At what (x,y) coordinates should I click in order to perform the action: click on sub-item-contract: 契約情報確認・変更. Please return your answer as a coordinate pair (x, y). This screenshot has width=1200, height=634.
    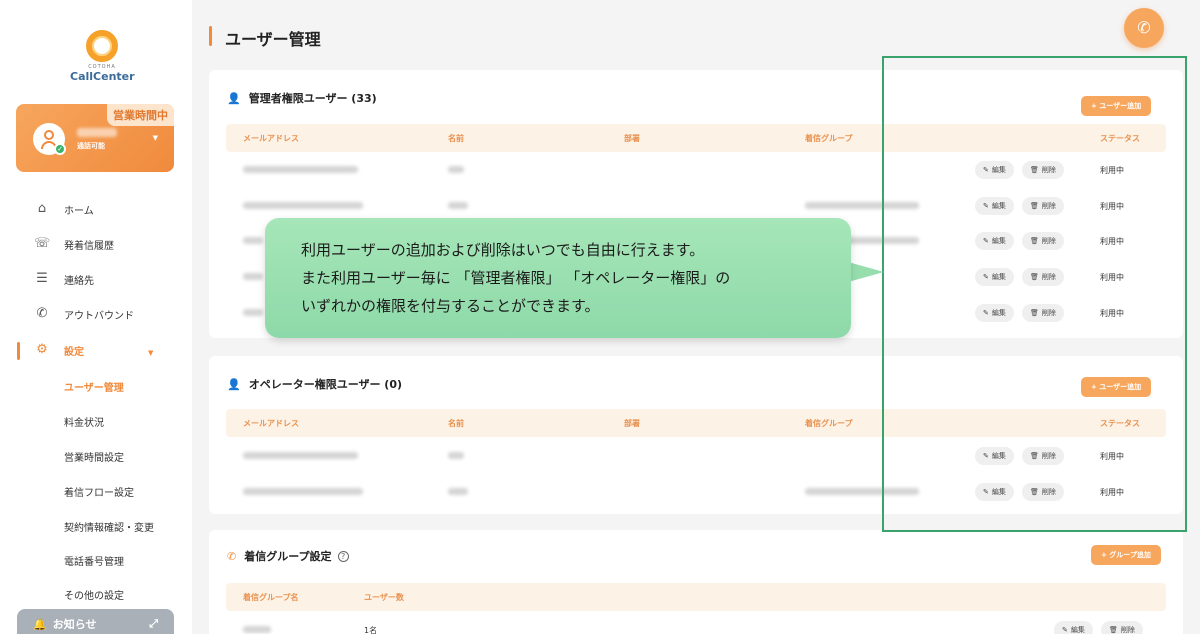
    Looking at the image, I should click on (109, 526).